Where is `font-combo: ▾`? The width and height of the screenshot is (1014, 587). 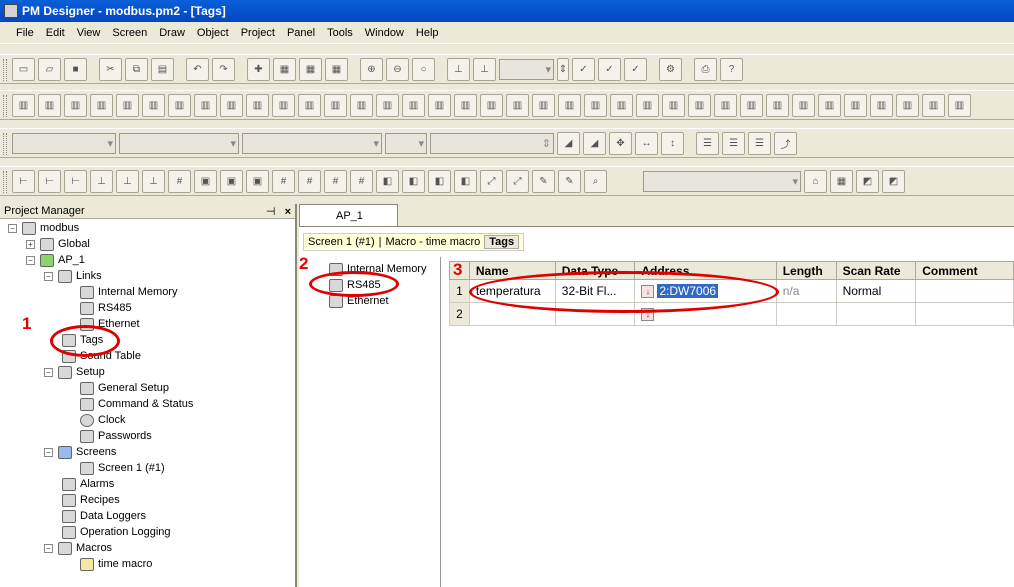
font-combo: ▾ is located at coordinates (64, 143).